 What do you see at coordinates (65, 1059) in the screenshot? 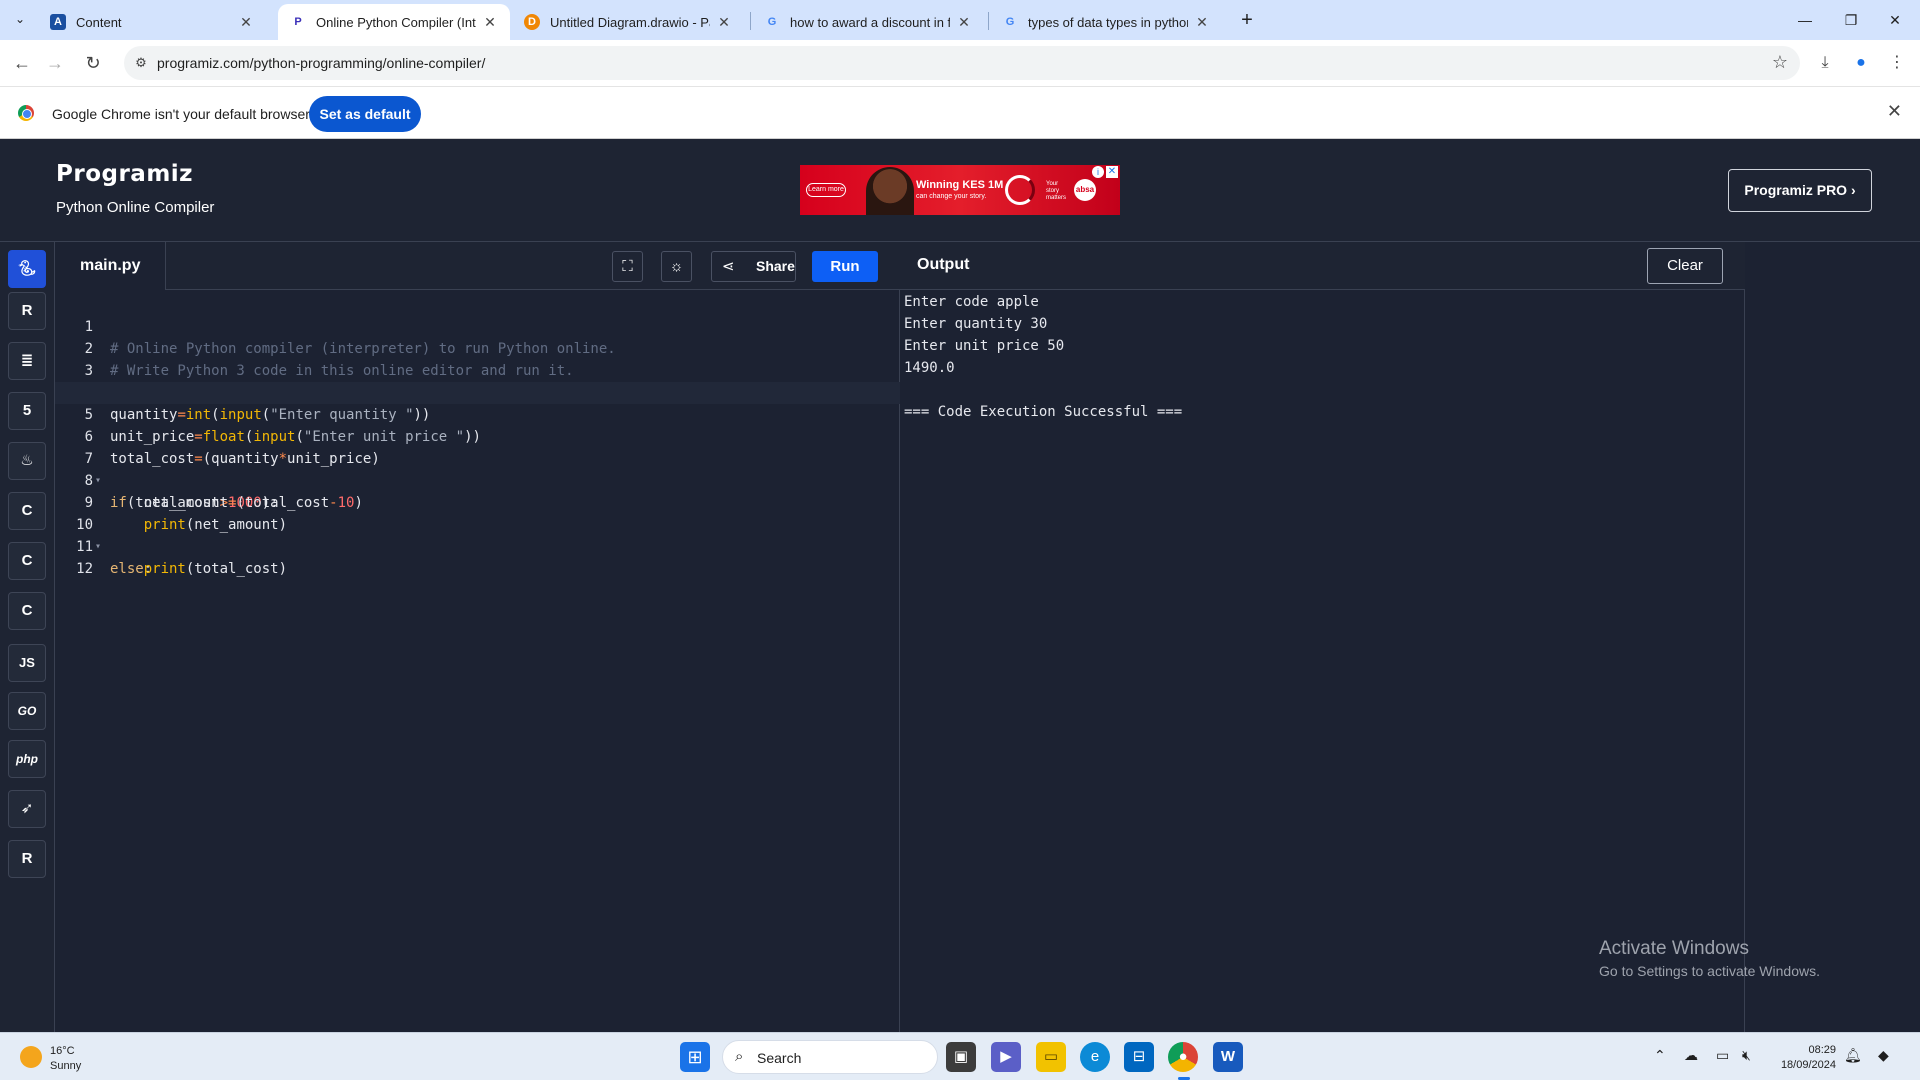
I see `weather-widget: 16°C Sunny` at bounding box center [65, 1059].